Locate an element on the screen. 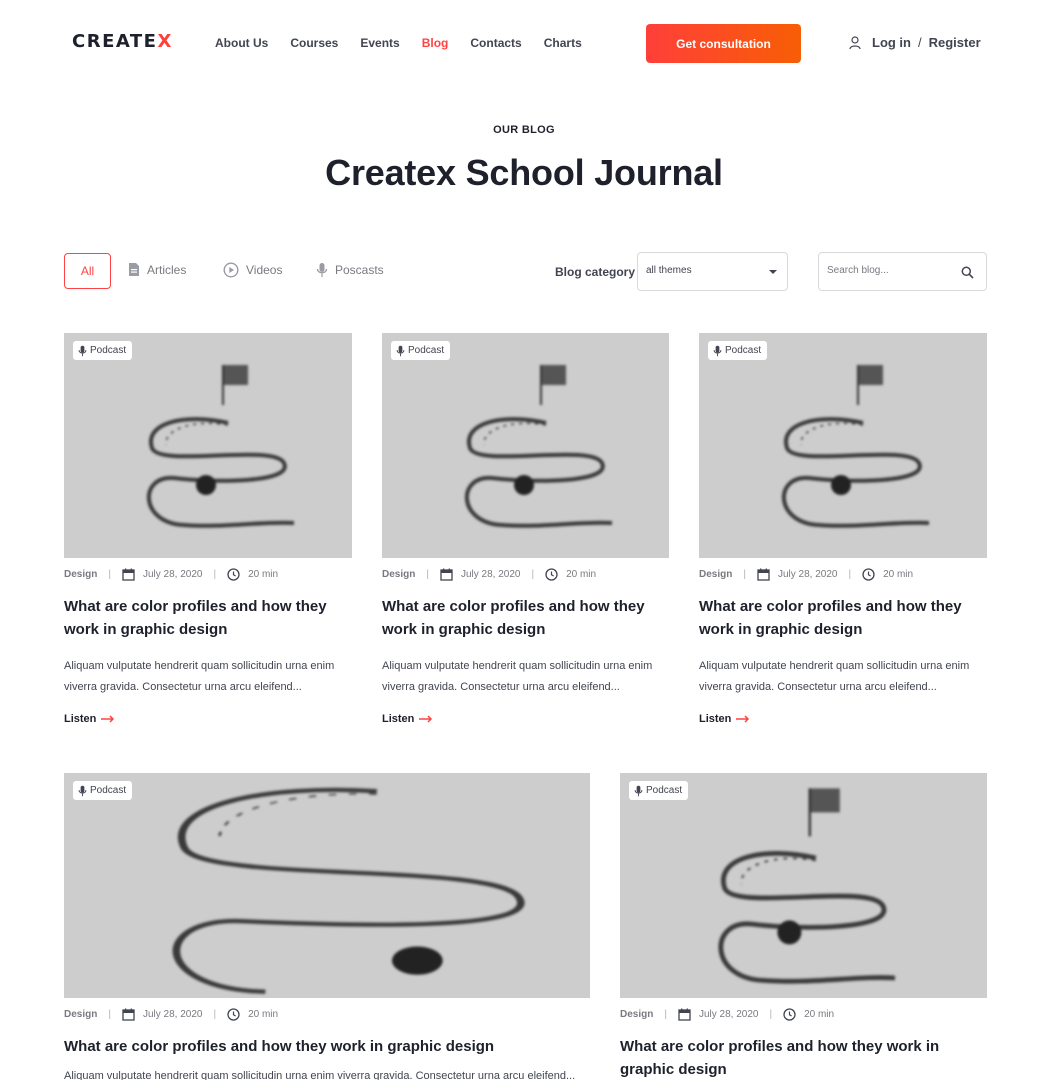 The width and height of the screenshot is (1048, 1080). nav-events: Events is located at coordinates (379, 43).